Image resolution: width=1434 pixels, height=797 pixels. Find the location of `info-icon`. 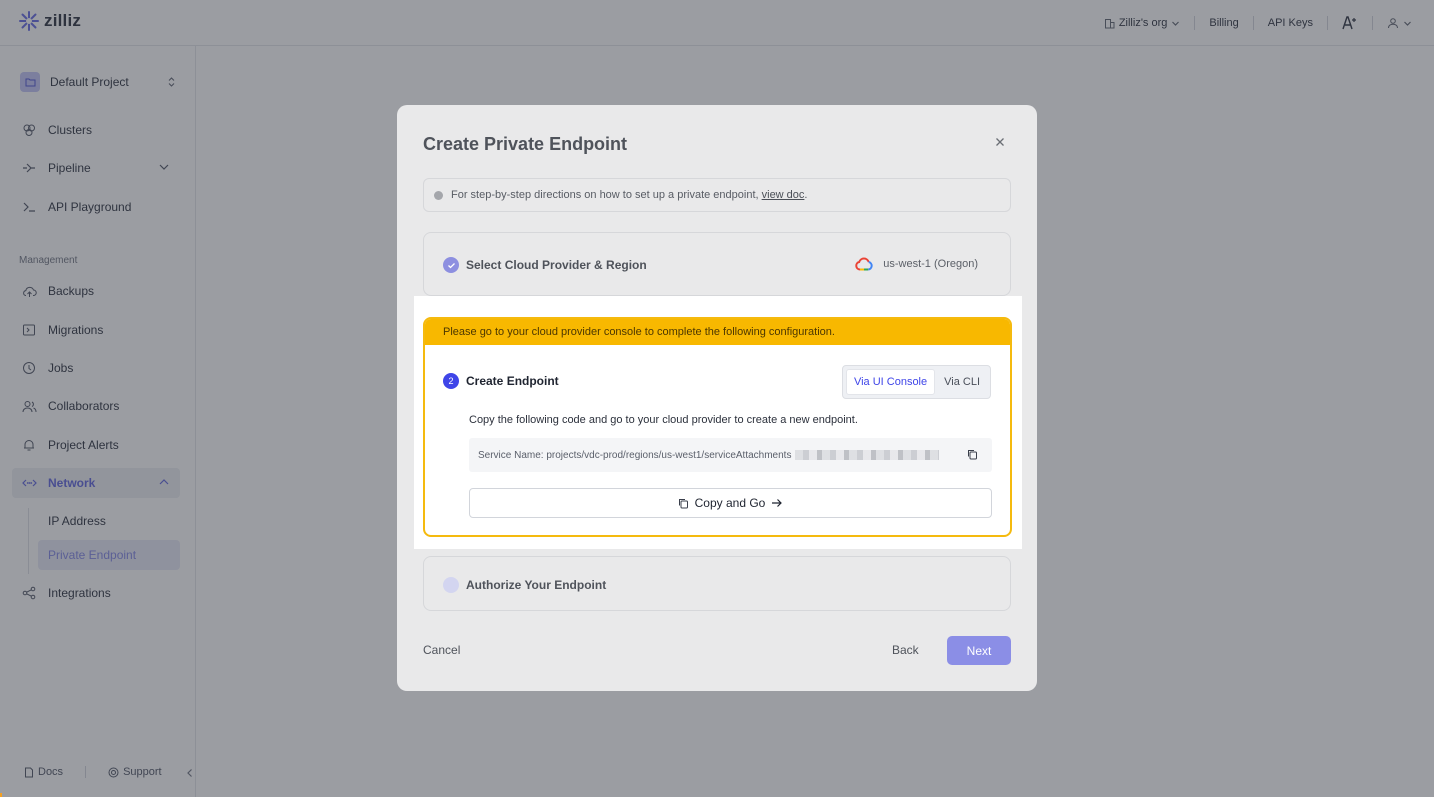

info-icon is located at coordinates (438, 195).